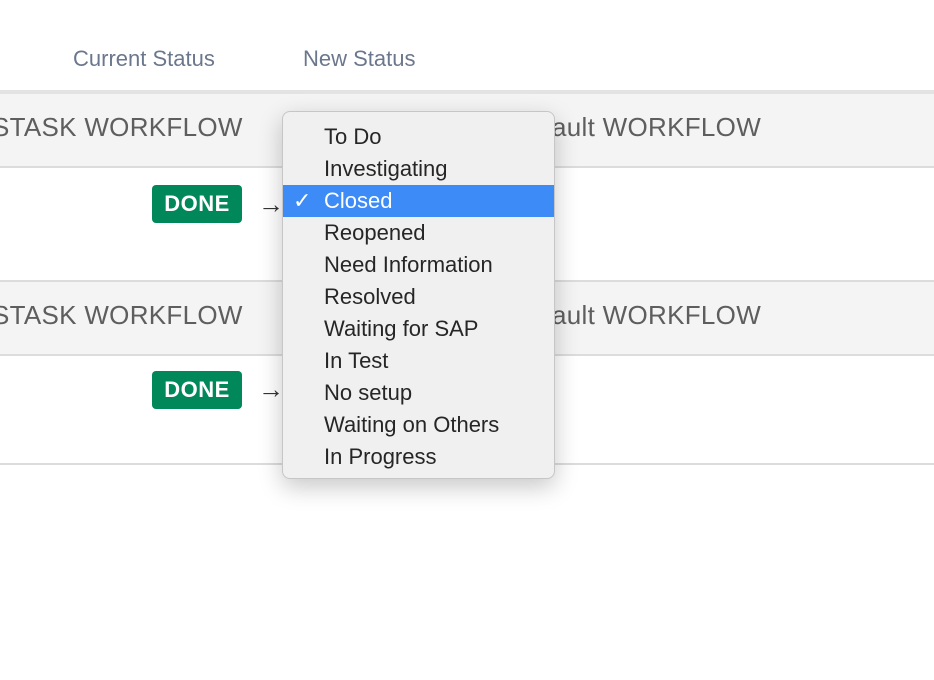  I want to click on status-option: Resolved, so click(418, 297).